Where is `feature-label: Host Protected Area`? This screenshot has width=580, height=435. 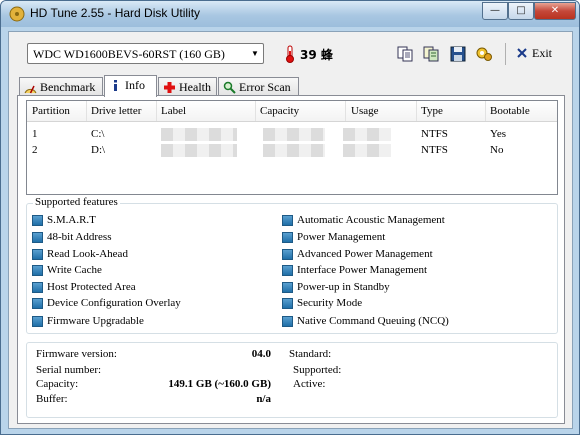 feature-label: Host Protected Area is located at coordinates (91, 287).